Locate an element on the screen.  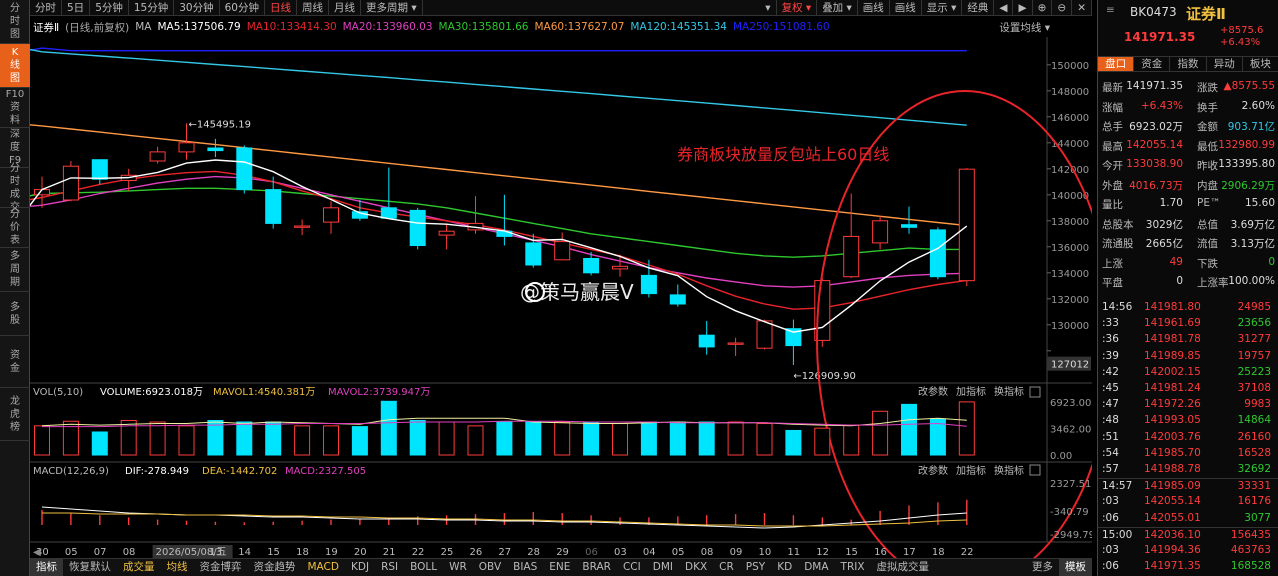
zoom-out-icon: ⊖ is located at coordinates (1062, 8).